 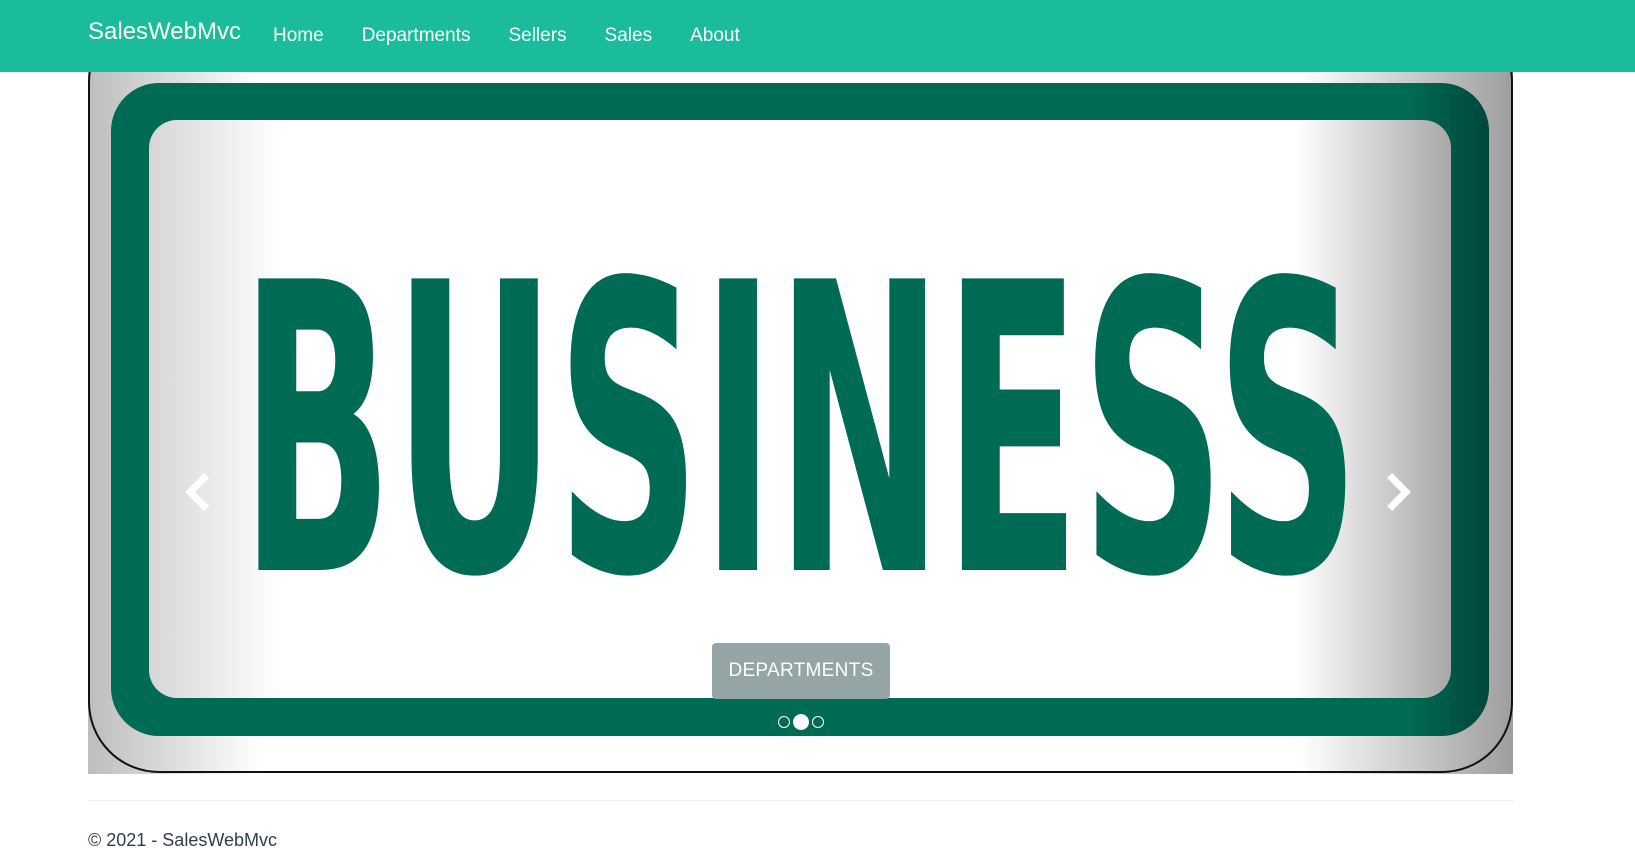 I want to click on departments-button: DEPARTMENTS, so click(x=801, y=671).